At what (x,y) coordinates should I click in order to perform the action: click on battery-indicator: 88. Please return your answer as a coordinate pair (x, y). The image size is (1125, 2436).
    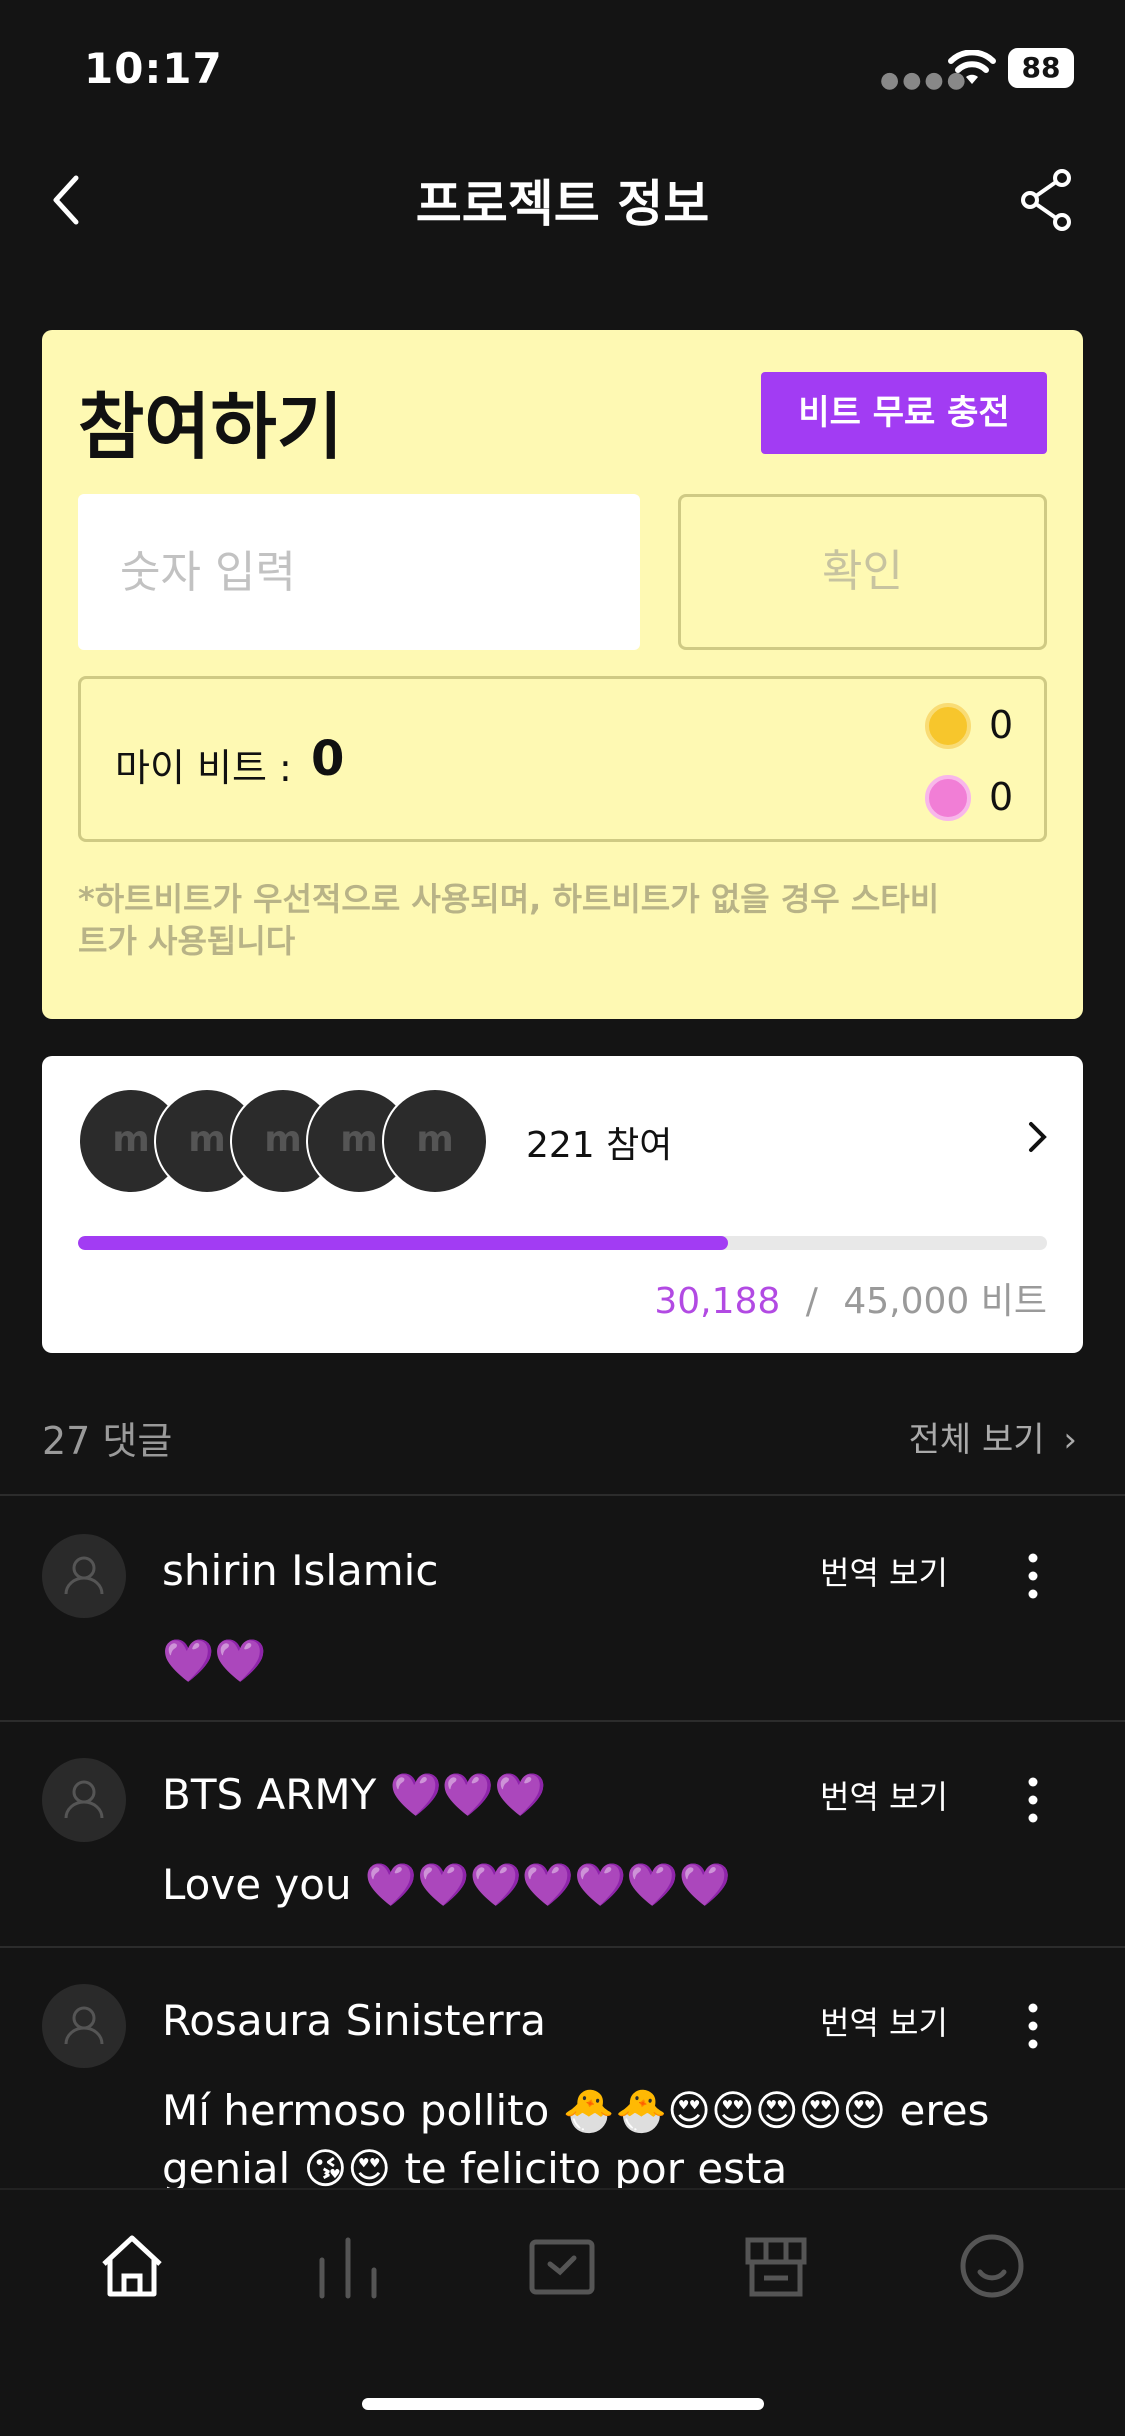
    Looking at the image, I should click on (1041, 68).